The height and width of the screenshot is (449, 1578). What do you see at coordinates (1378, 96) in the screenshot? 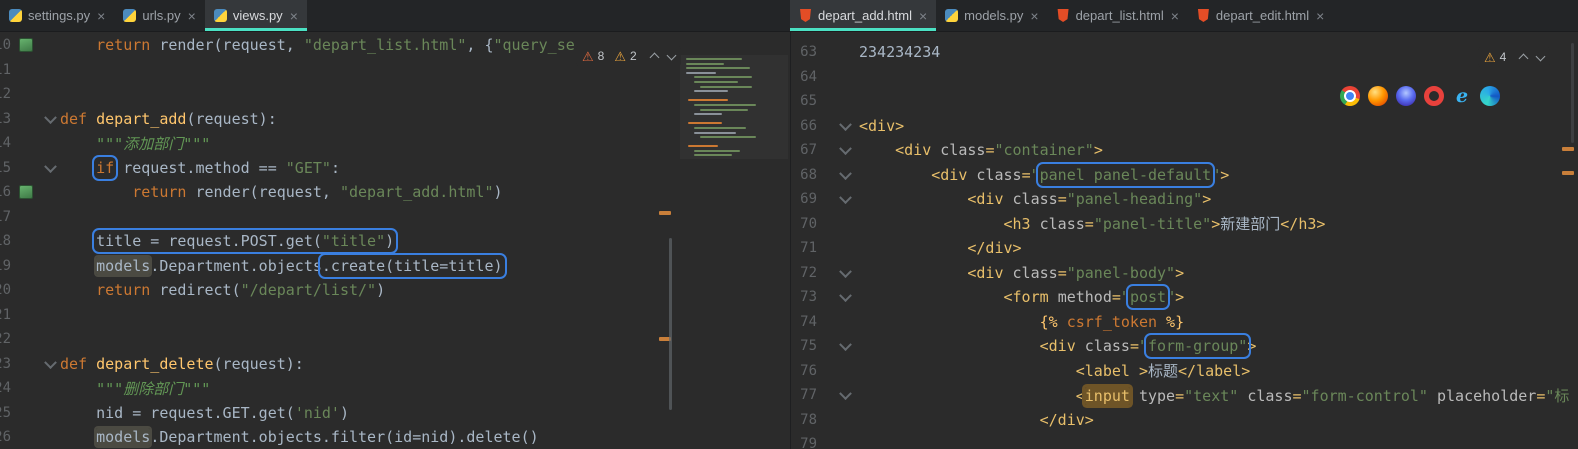
I see `firefox-icon` at bounding box center [1378, 96].